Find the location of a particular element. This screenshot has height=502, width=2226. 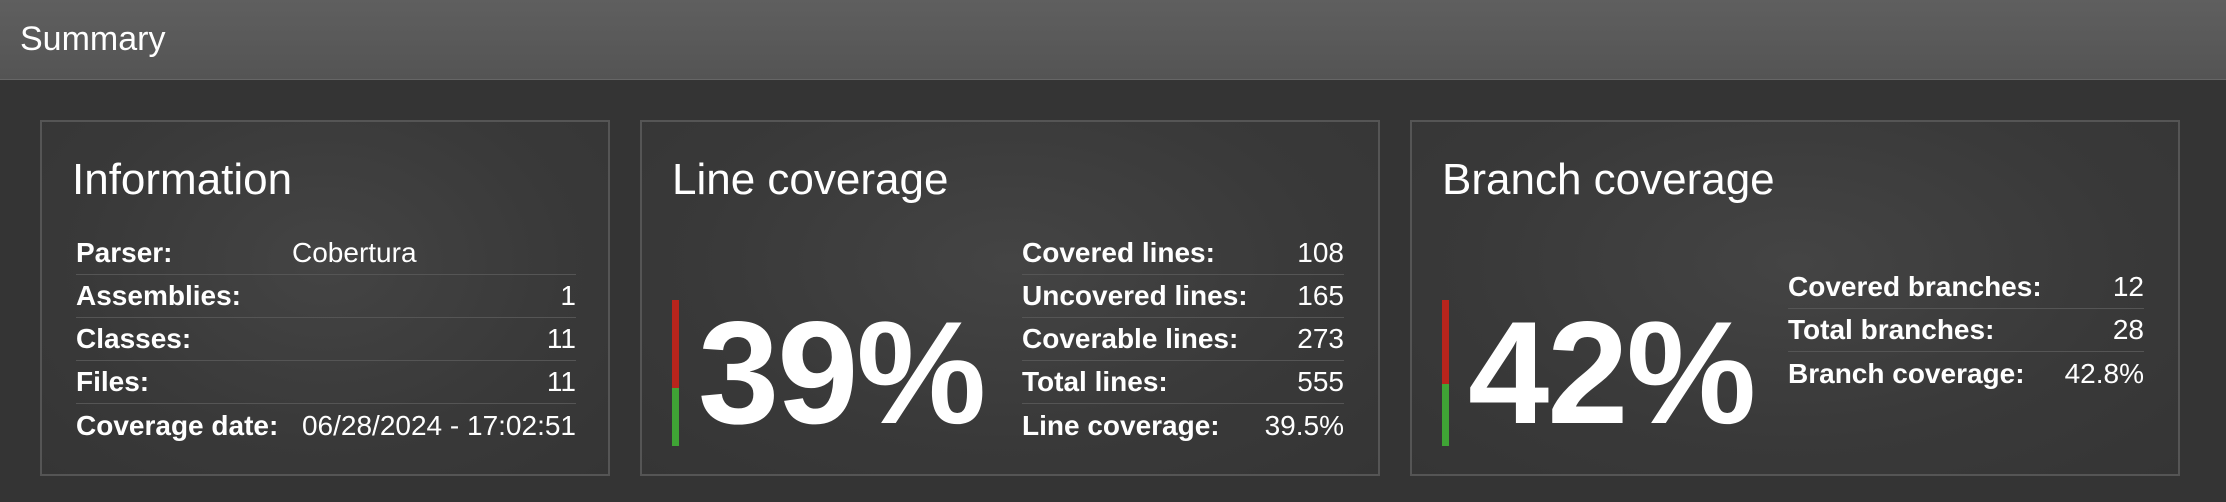

info-label: Files: is located at coordinates (113, 381).